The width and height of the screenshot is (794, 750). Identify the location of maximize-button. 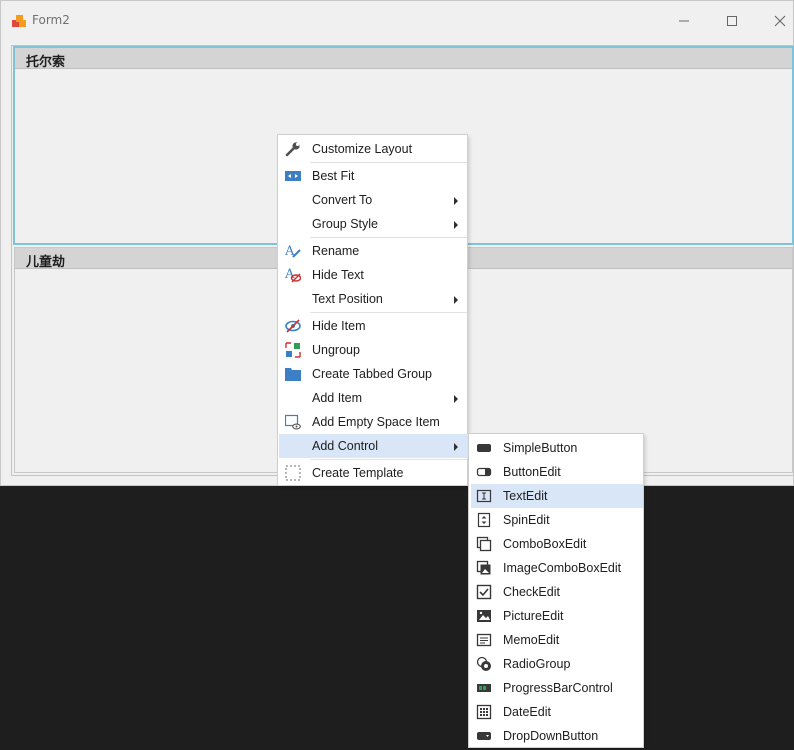
(732, 21).